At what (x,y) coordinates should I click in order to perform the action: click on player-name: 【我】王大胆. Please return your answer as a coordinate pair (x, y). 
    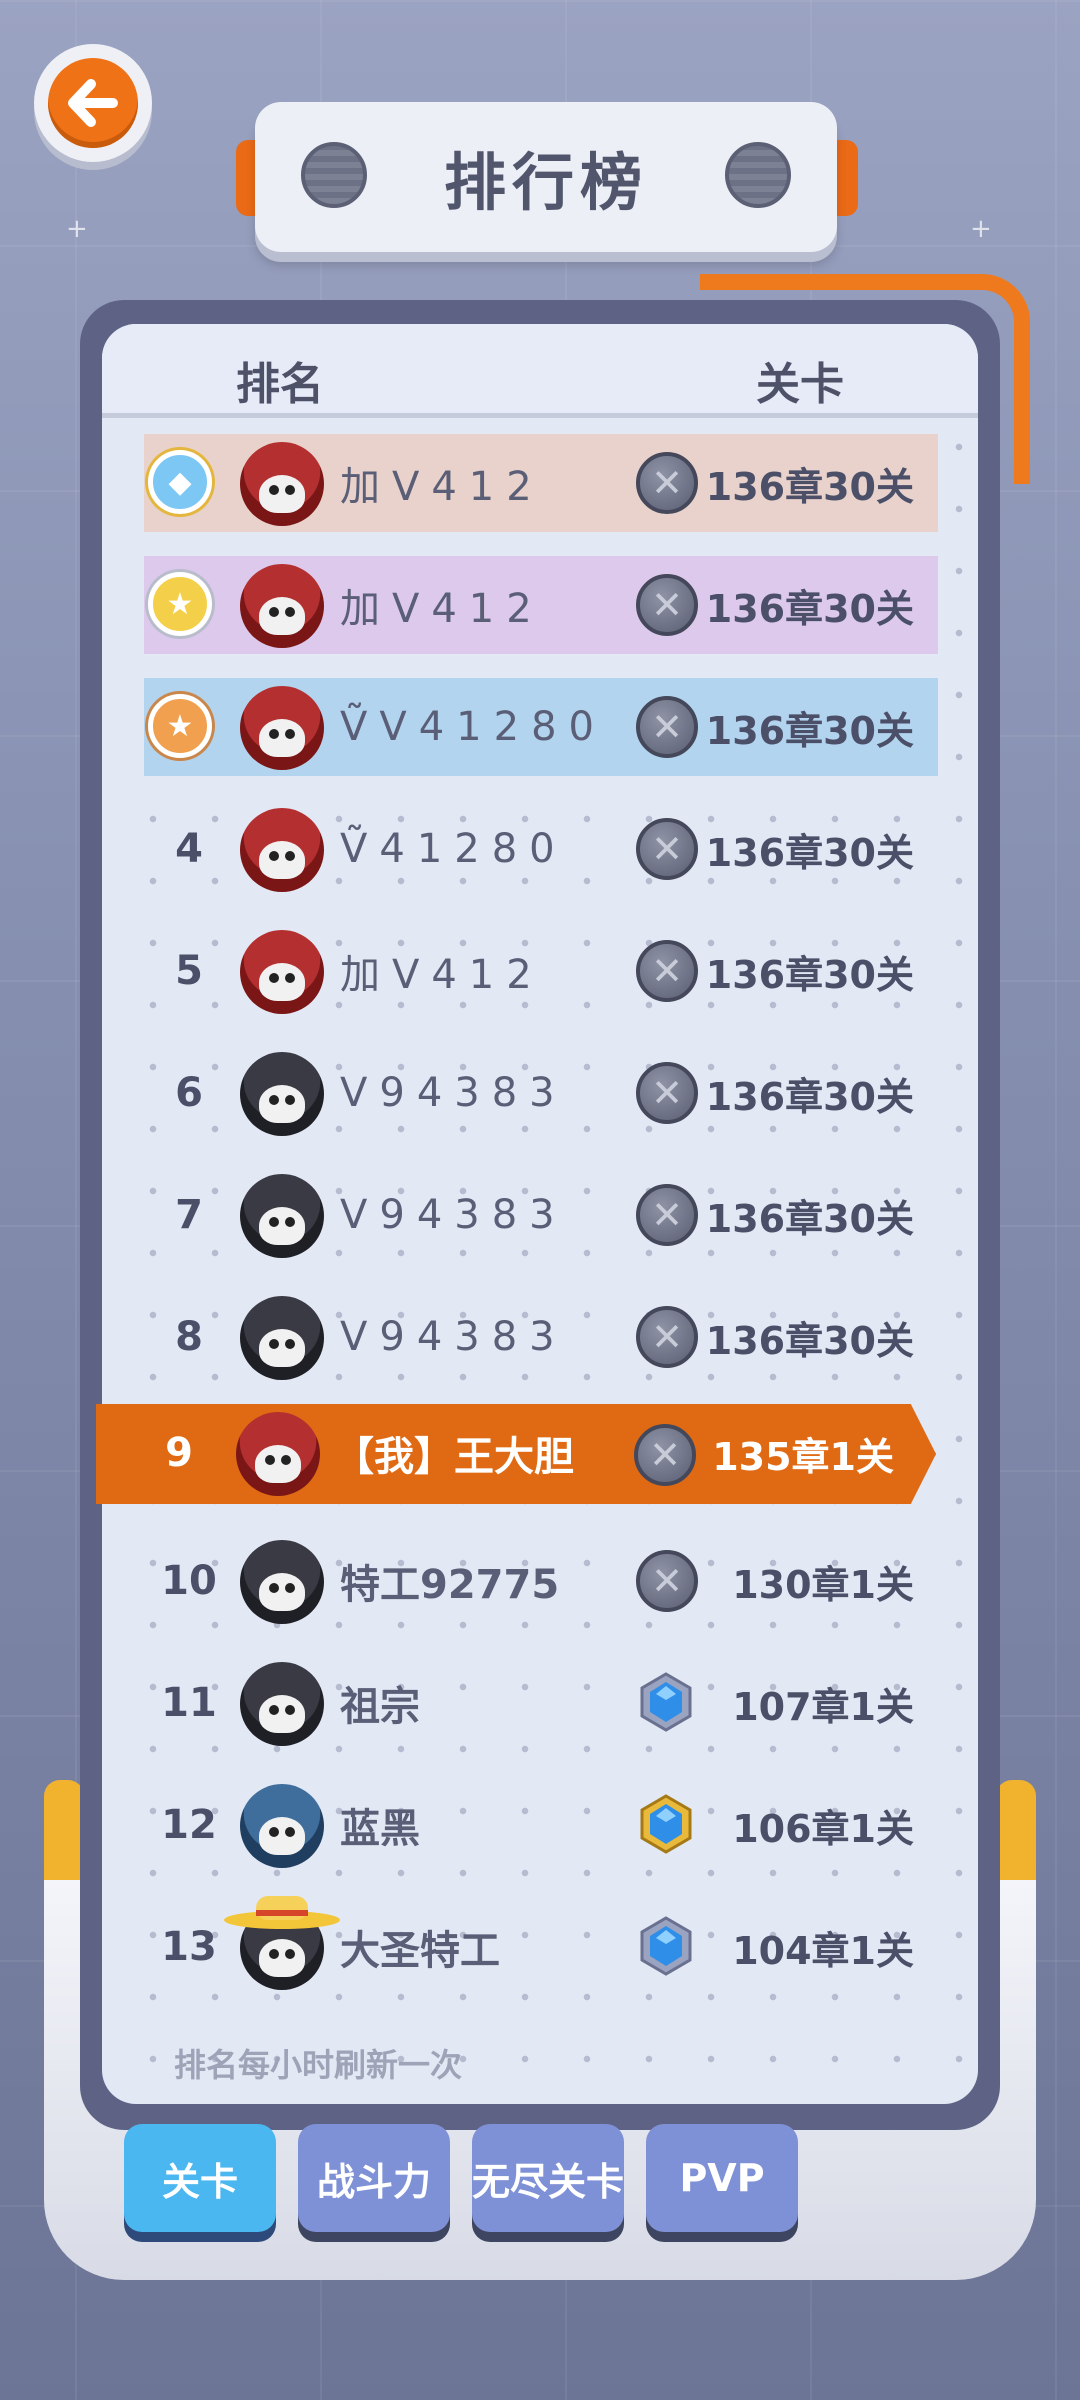
    Looking at the image, I should click on (454, 1457).